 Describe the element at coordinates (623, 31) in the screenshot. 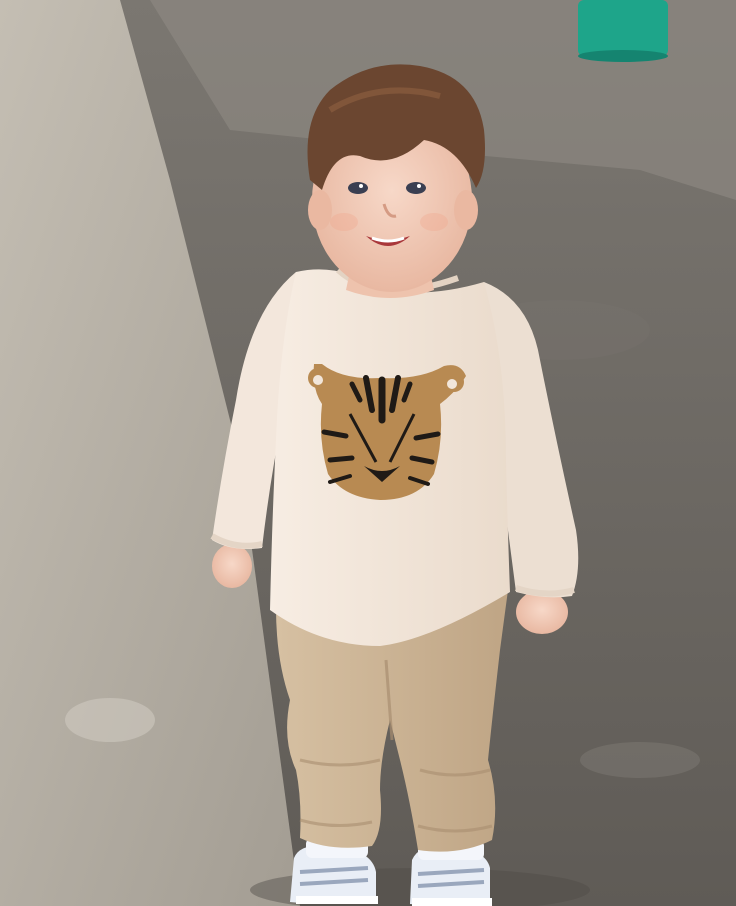

I see `teal-bucket` at that location.